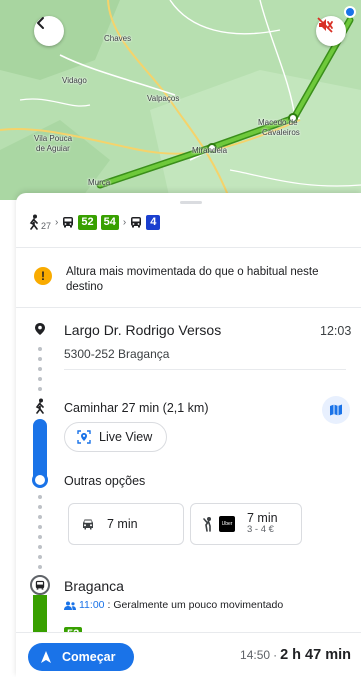  I want to click on map-label-murca: Murça, so click(99, 182).